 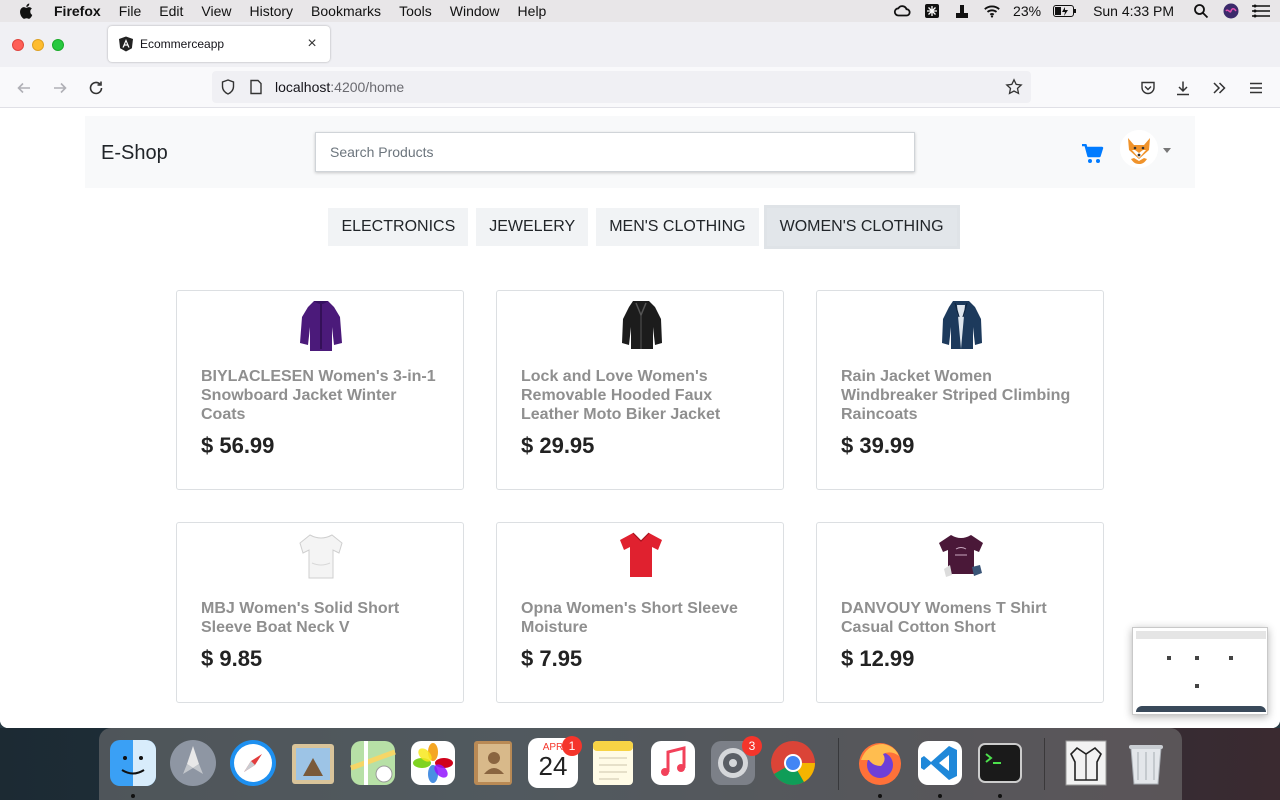 I want to click on menu-history: History, so click(x=271, y=11).